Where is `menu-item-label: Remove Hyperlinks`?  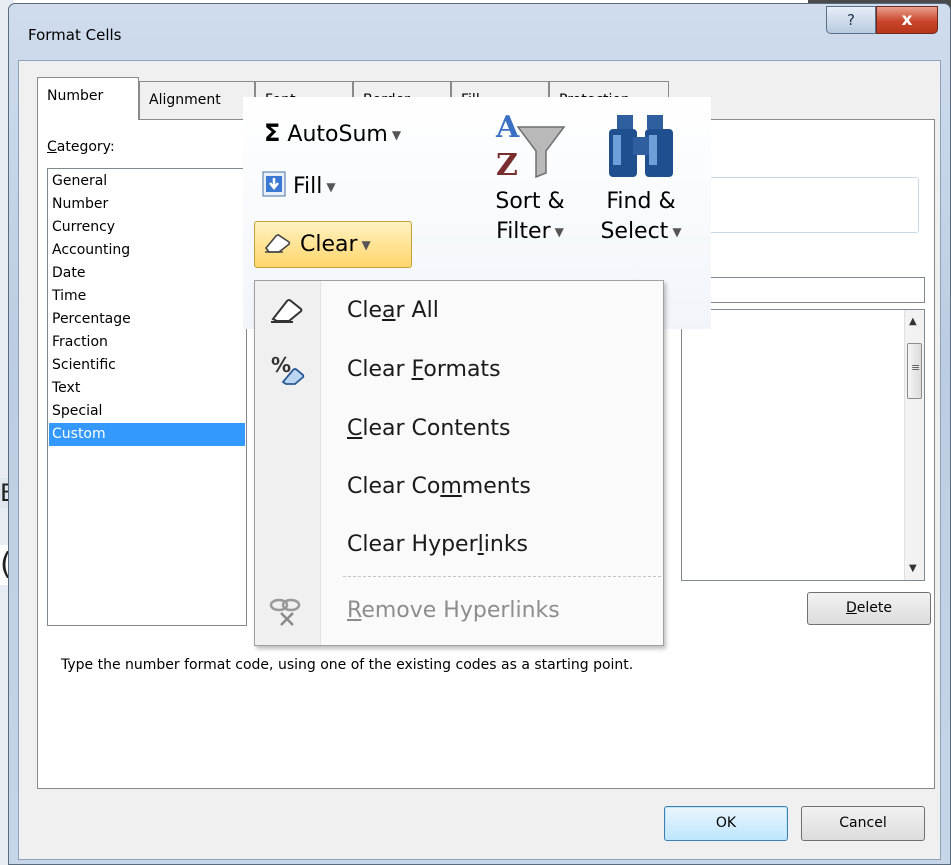
menu-item-label: Remove Hyperlinks is located at coordinates (453, 610).